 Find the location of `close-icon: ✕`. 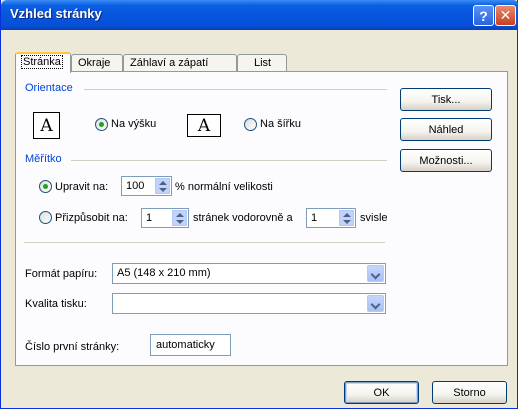

close-icon: ✕ is located at coordinates (505, 15).